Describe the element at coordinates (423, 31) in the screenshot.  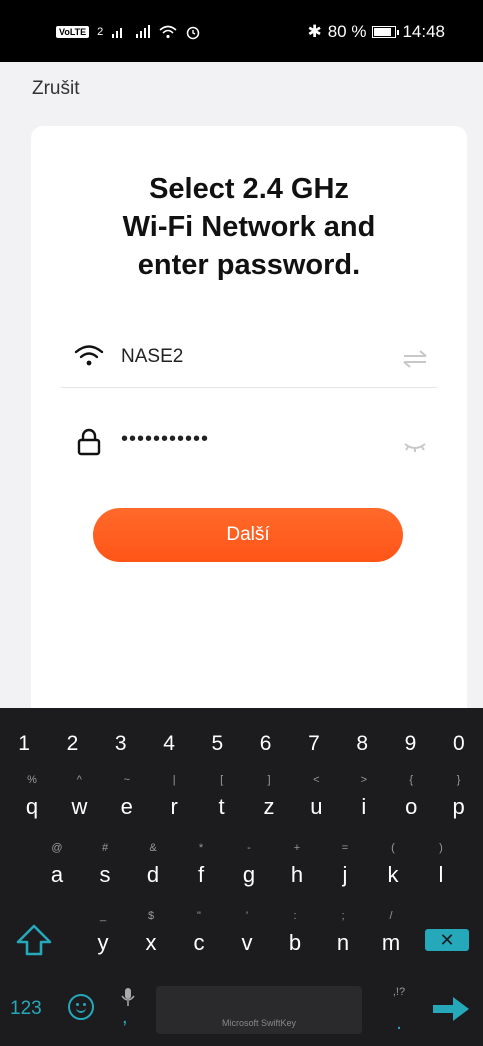
I see `clock: 14:48` at that location.